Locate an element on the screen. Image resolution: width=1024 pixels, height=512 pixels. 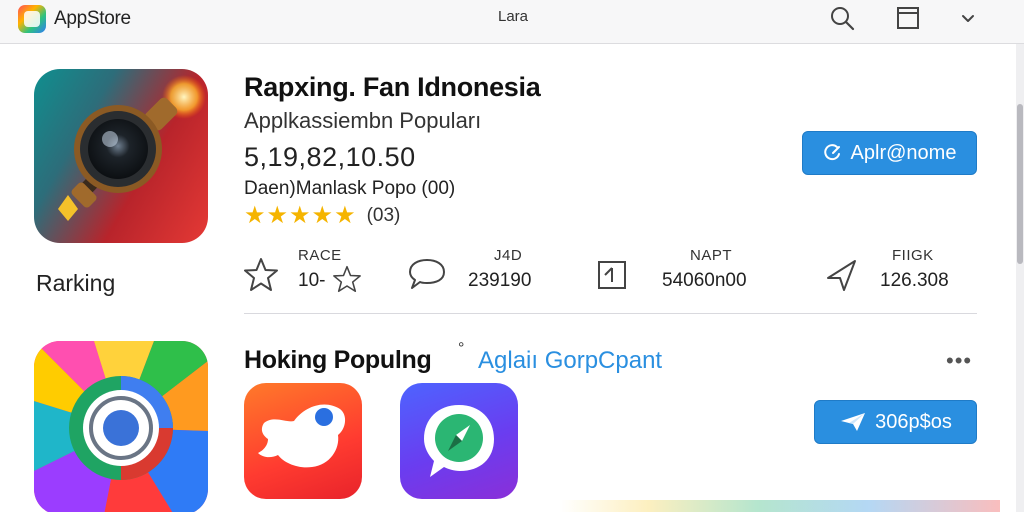
navigation-arrow-icon is located at coordinates (841, 275).